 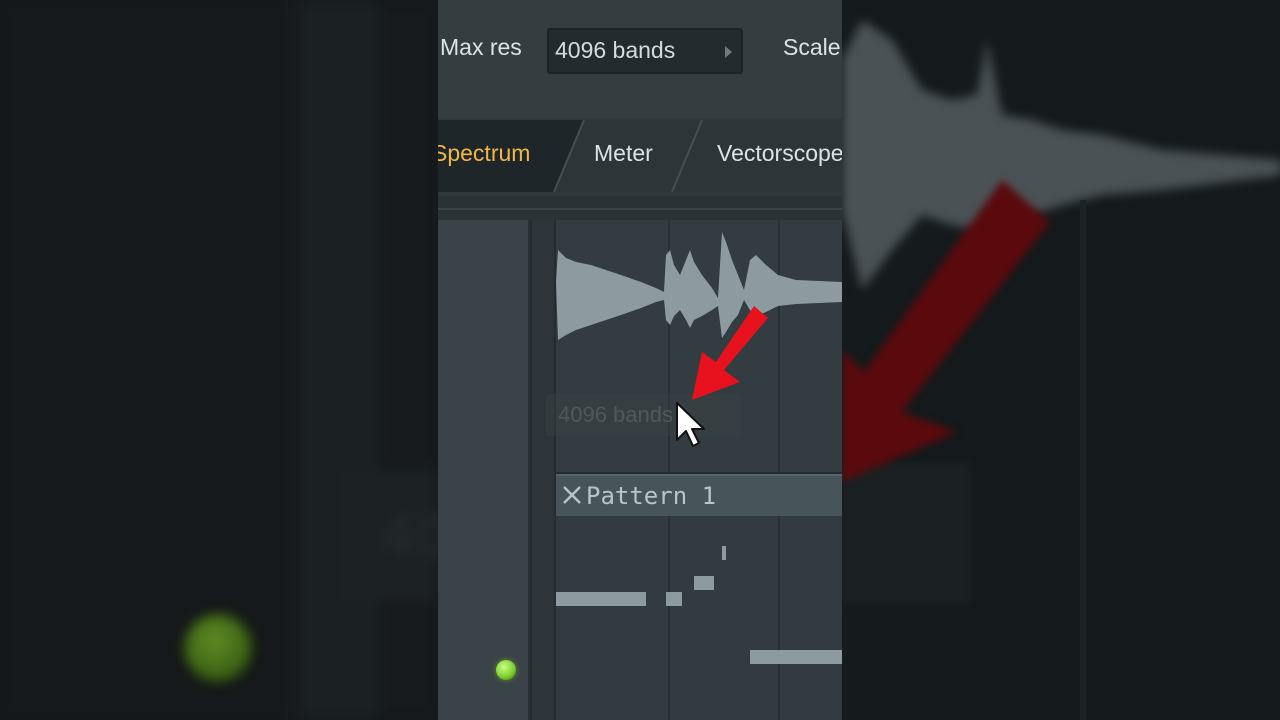 What do you see at coordinates (218, 648) in the screenshot?
I see `knob-icon` at bounding box center [218, 648].